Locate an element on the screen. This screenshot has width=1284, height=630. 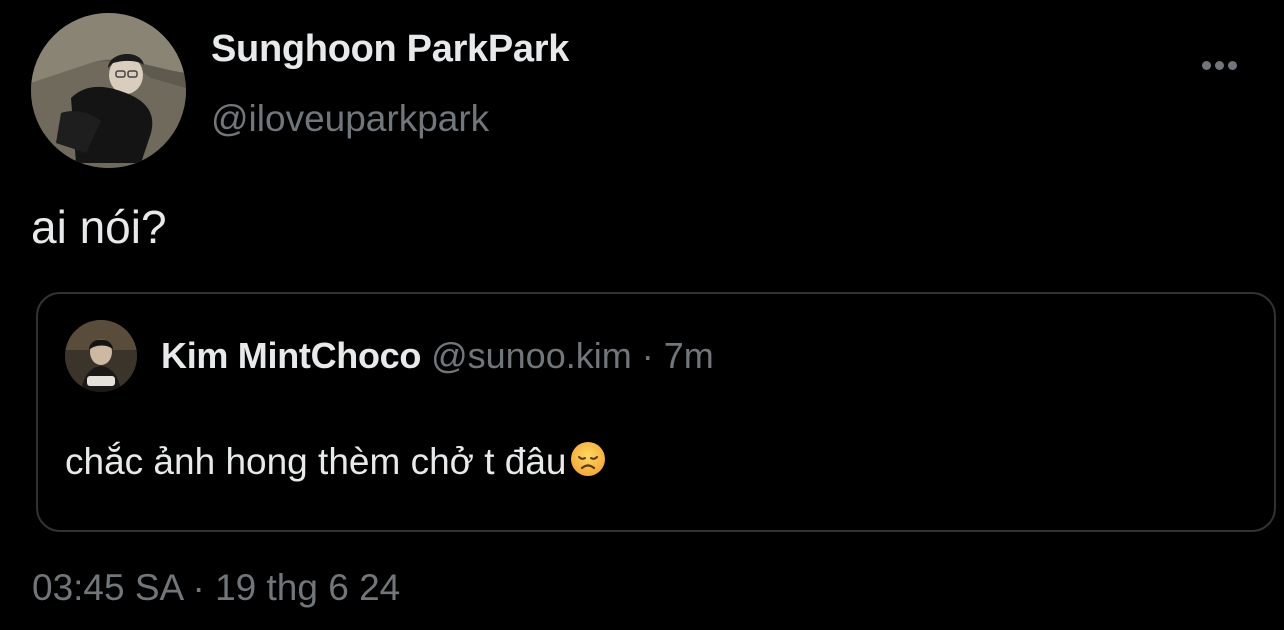
disappointed-face-emoji-icon is located at coordinates (588, 463).